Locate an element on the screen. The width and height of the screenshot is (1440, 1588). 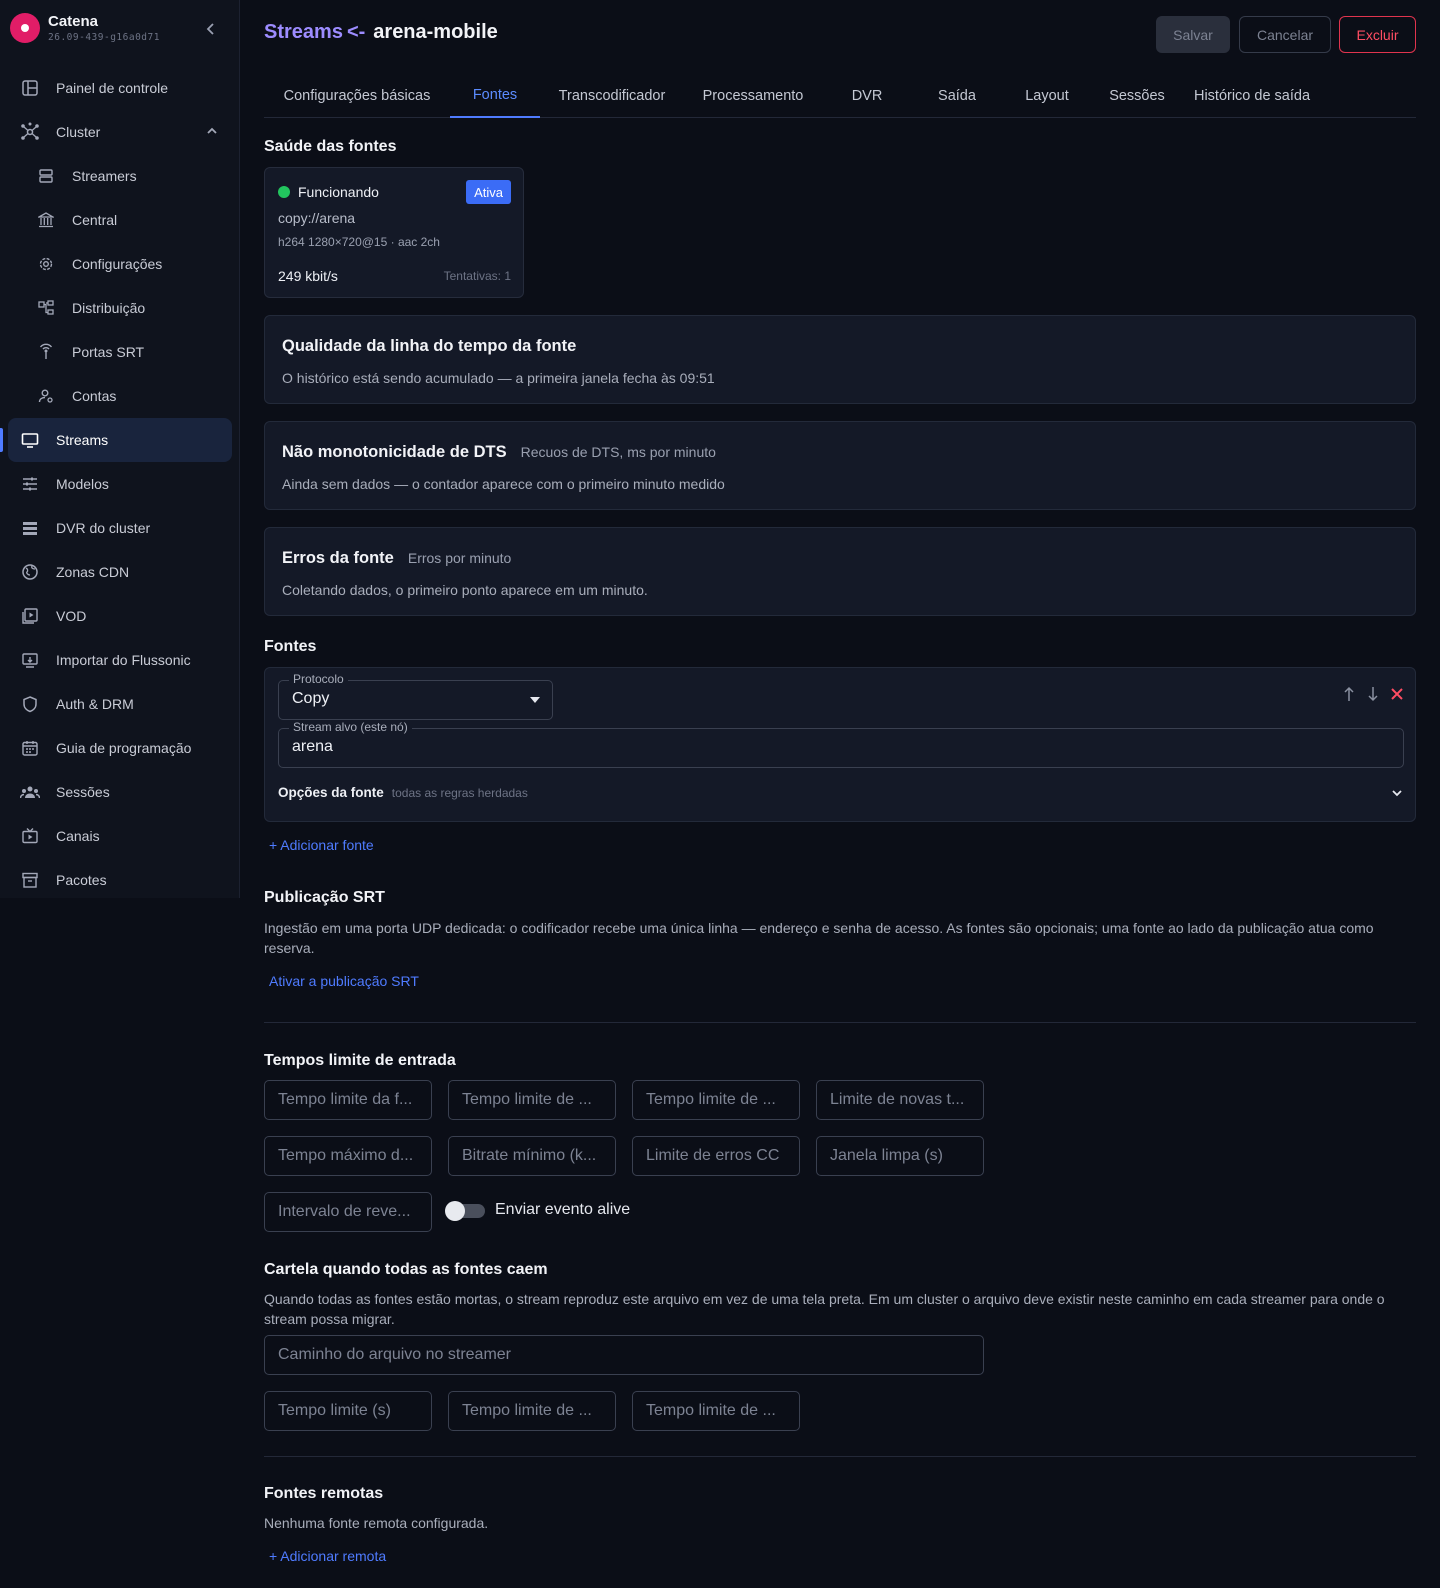
target-stream-field: Stream alvo (este nó) arena is located at coordinates (841, 744).